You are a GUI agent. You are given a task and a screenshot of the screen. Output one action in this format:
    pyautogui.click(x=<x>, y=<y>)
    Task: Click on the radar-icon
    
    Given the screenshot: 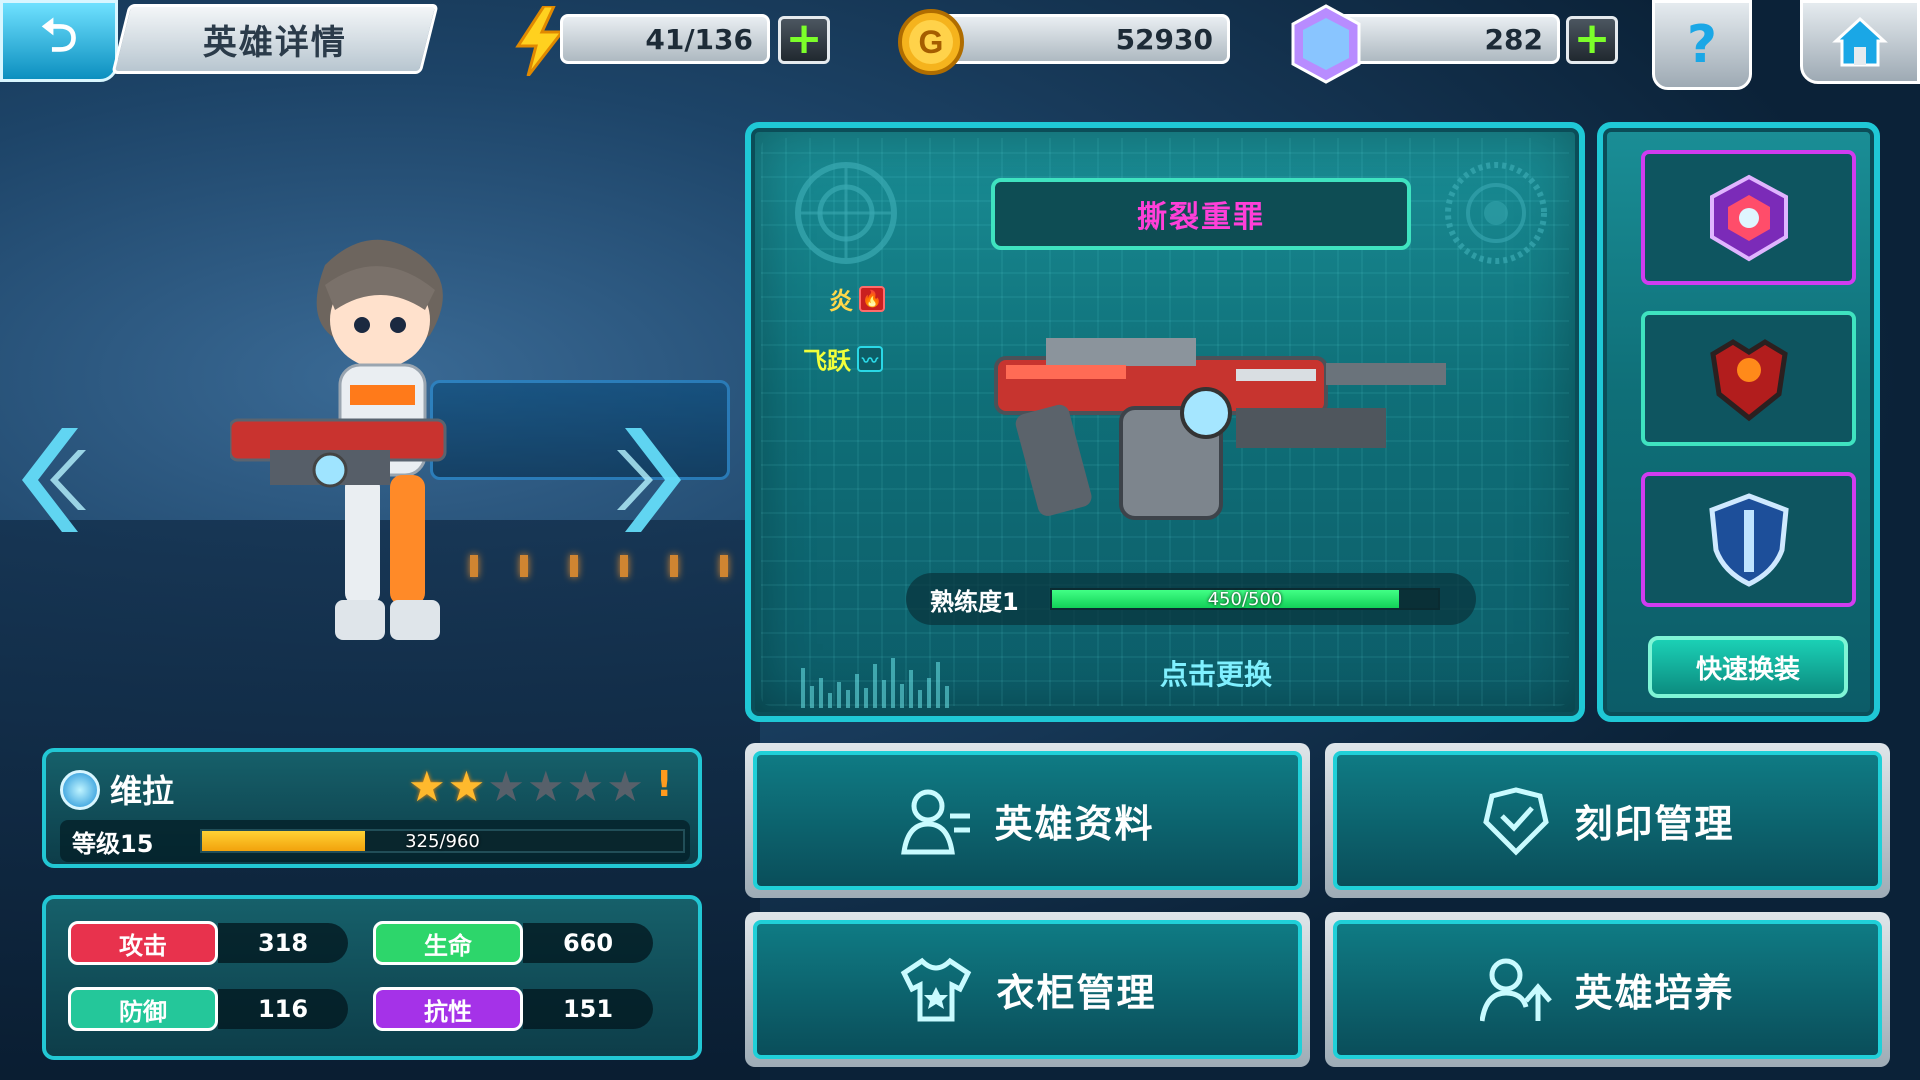 What is the action you would take?
    pyautogui.click(x=1496, y=213)
    